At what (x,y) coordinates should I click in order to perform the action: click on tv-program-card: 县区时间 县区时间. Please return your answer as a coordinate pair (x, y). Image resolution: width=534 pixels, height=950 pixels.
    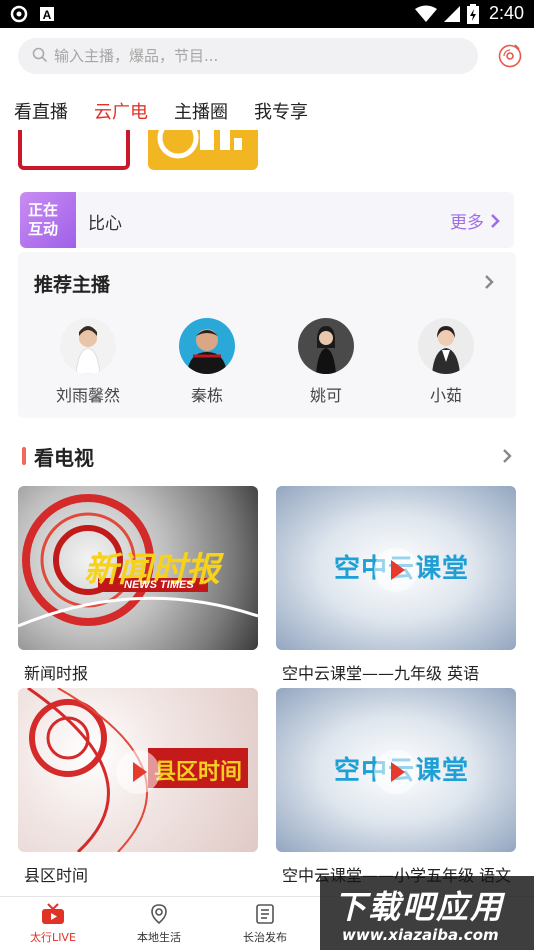
    Looking at the image, I should click on (138, 787).